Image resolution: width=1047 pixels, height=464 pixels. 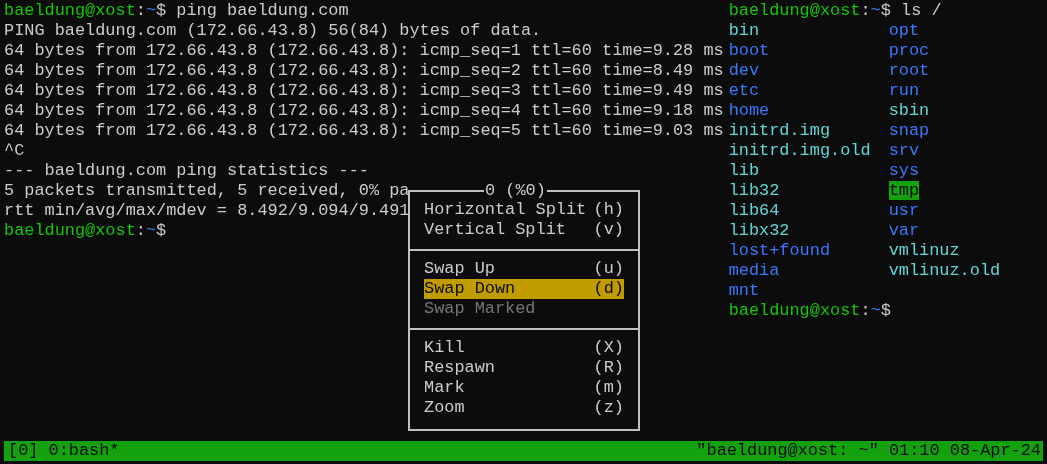 What do you see at coordinates (364, 90) in the screenshot?
I see `output-line: 64 bytes from 172.66.43.8 (172.66.43.8): icmp_seq=3 ttl=60 time=9.49 ms` at bounding box center [364, 90].